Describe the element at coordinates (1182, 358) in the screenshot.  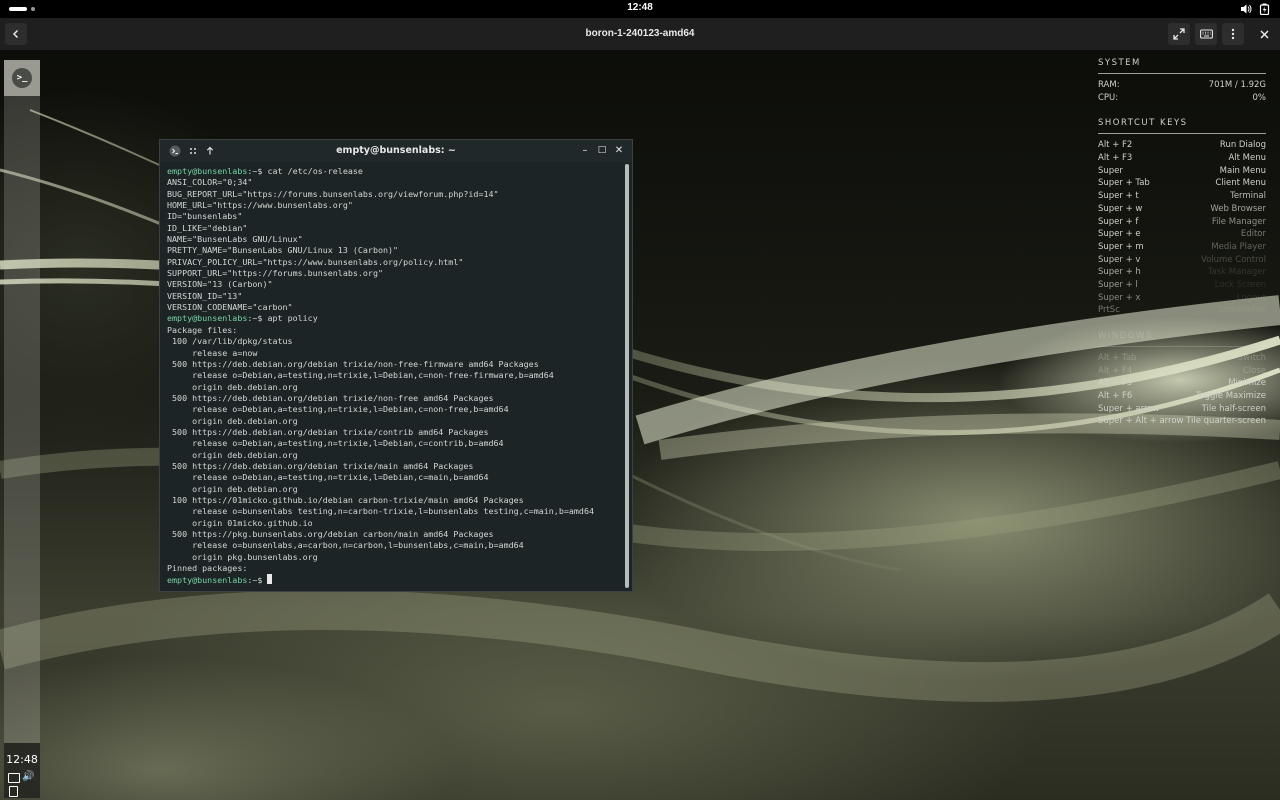
I see `window-shortcut-row: Alt + Tab Switch` at that location.